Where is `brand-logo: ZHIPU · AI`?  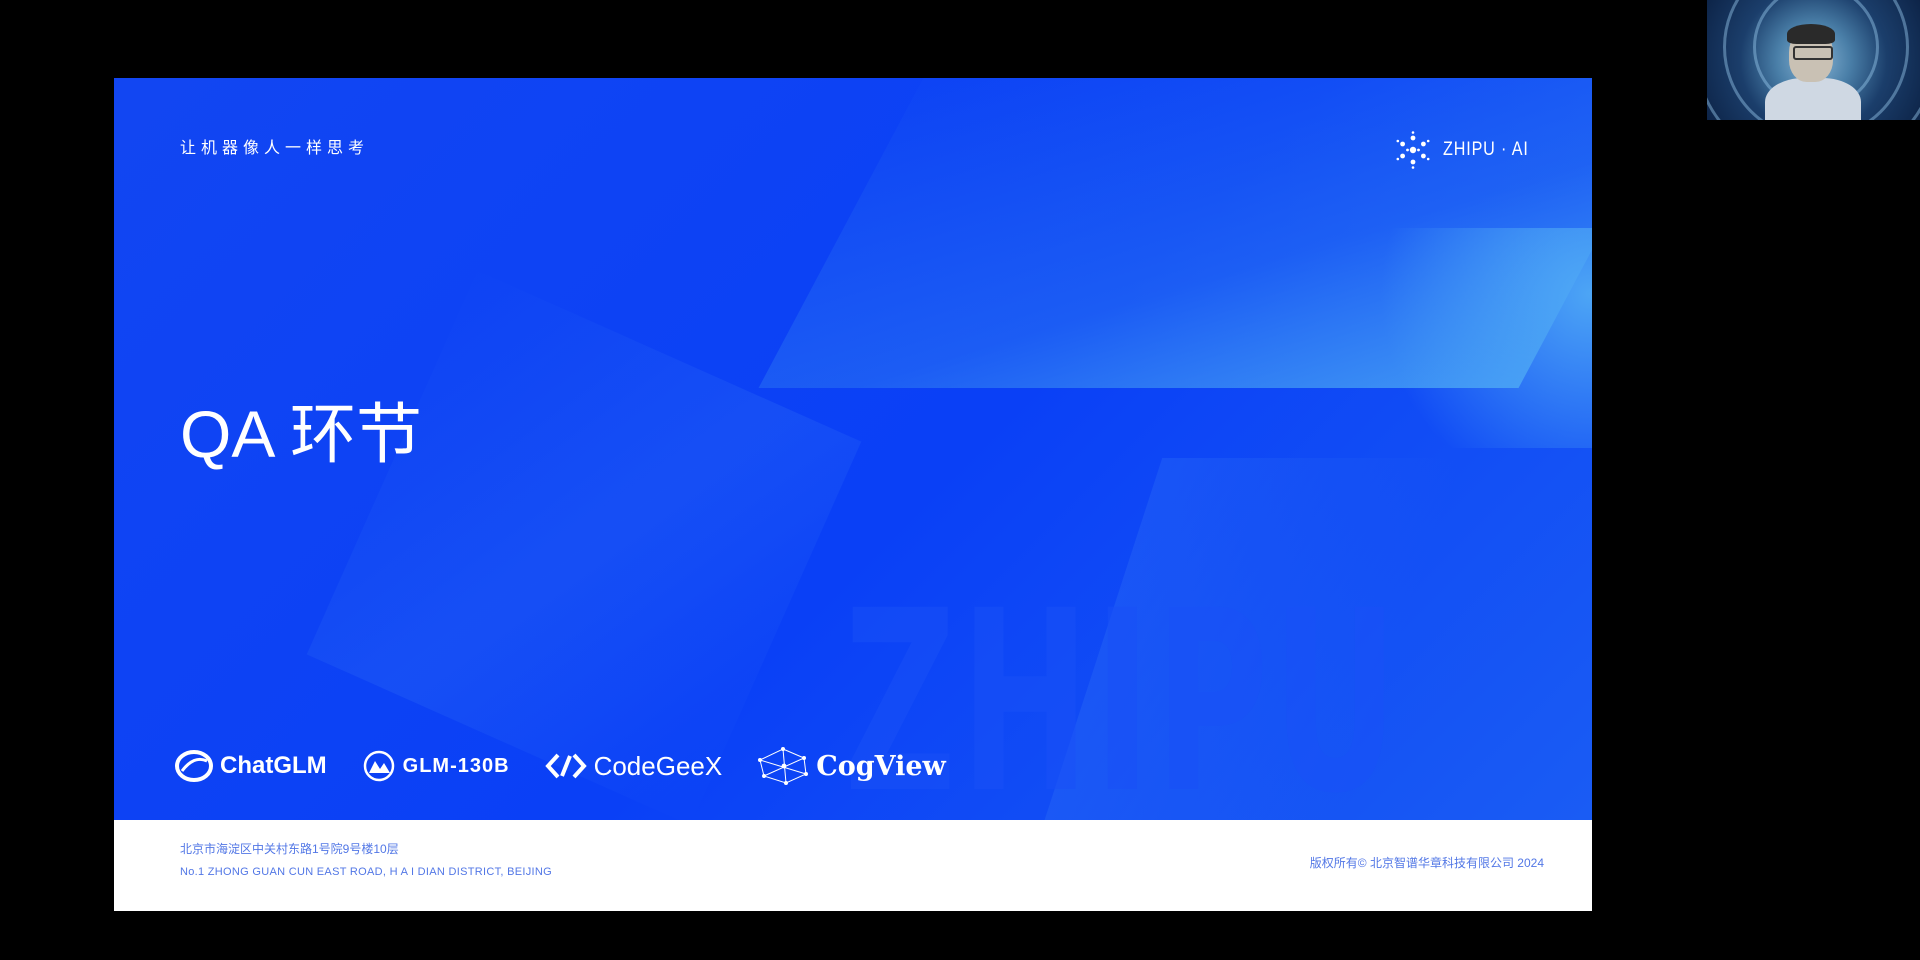 brand-logo: ZHIPU · AI is located at coordinates (1468, 150).